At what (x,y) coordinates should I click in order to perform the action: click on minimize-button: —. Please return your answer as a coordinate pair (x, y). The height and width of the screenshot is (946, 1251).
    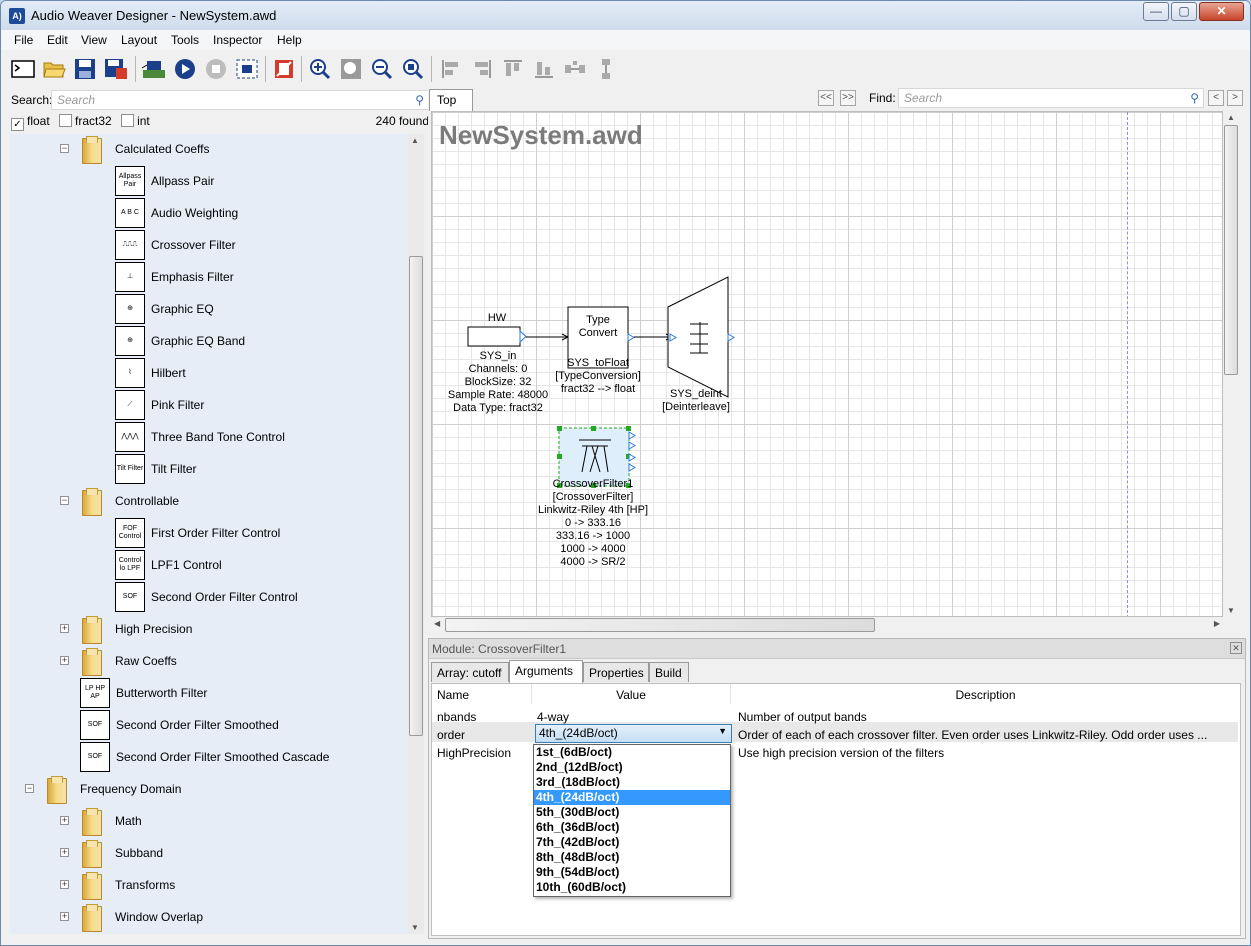
    Looking at the image, I should click on (1156, 11).